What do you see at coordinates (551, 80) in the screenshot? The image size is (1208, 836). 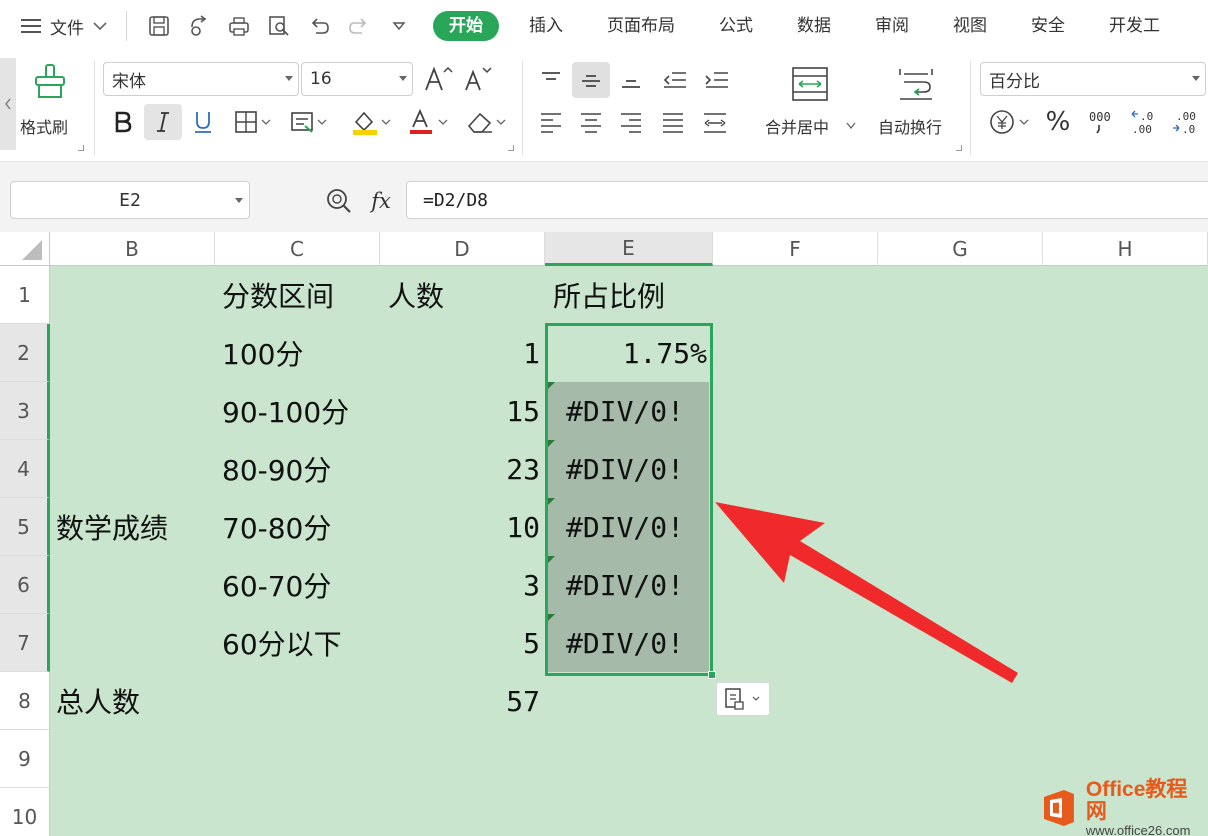 I see `align-top-button` at bounding box center [551, 80].